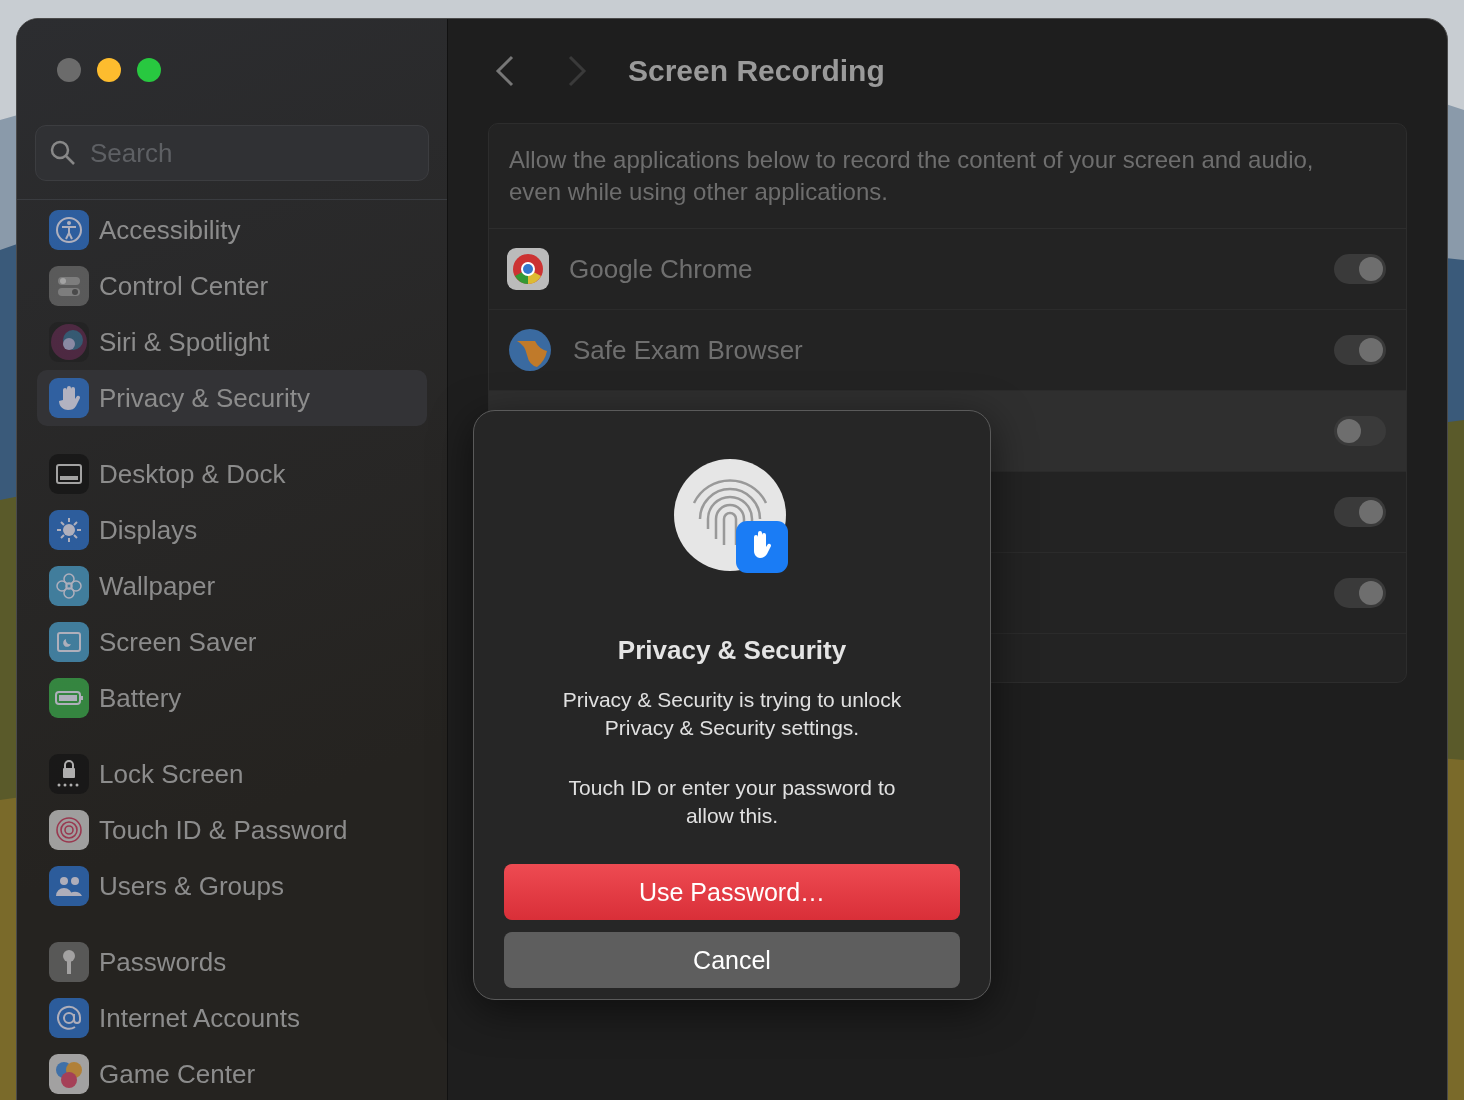 This screenshot has height=1100, width=1464. I want to click on sidebar-item: Control Center, so click(232, 286).